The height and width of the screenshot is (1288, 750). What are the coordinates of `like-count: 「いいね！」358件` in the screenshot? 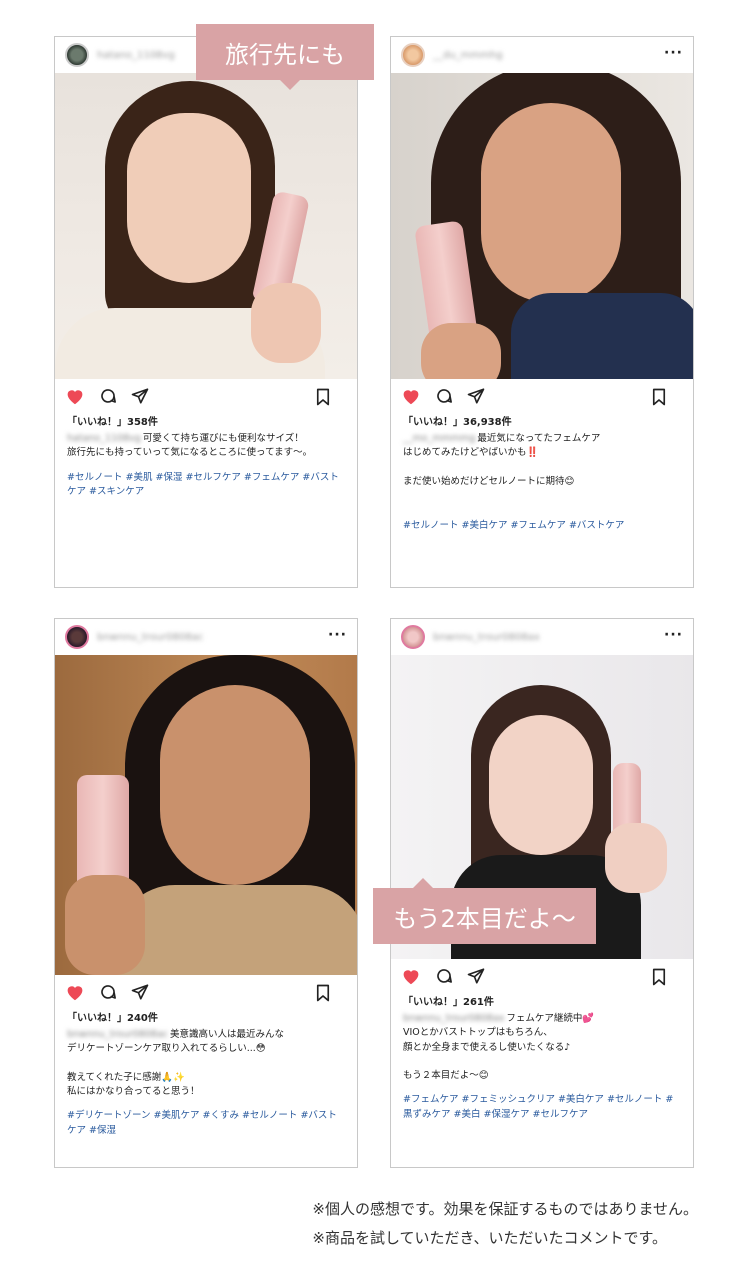 It's located at (112, 422).